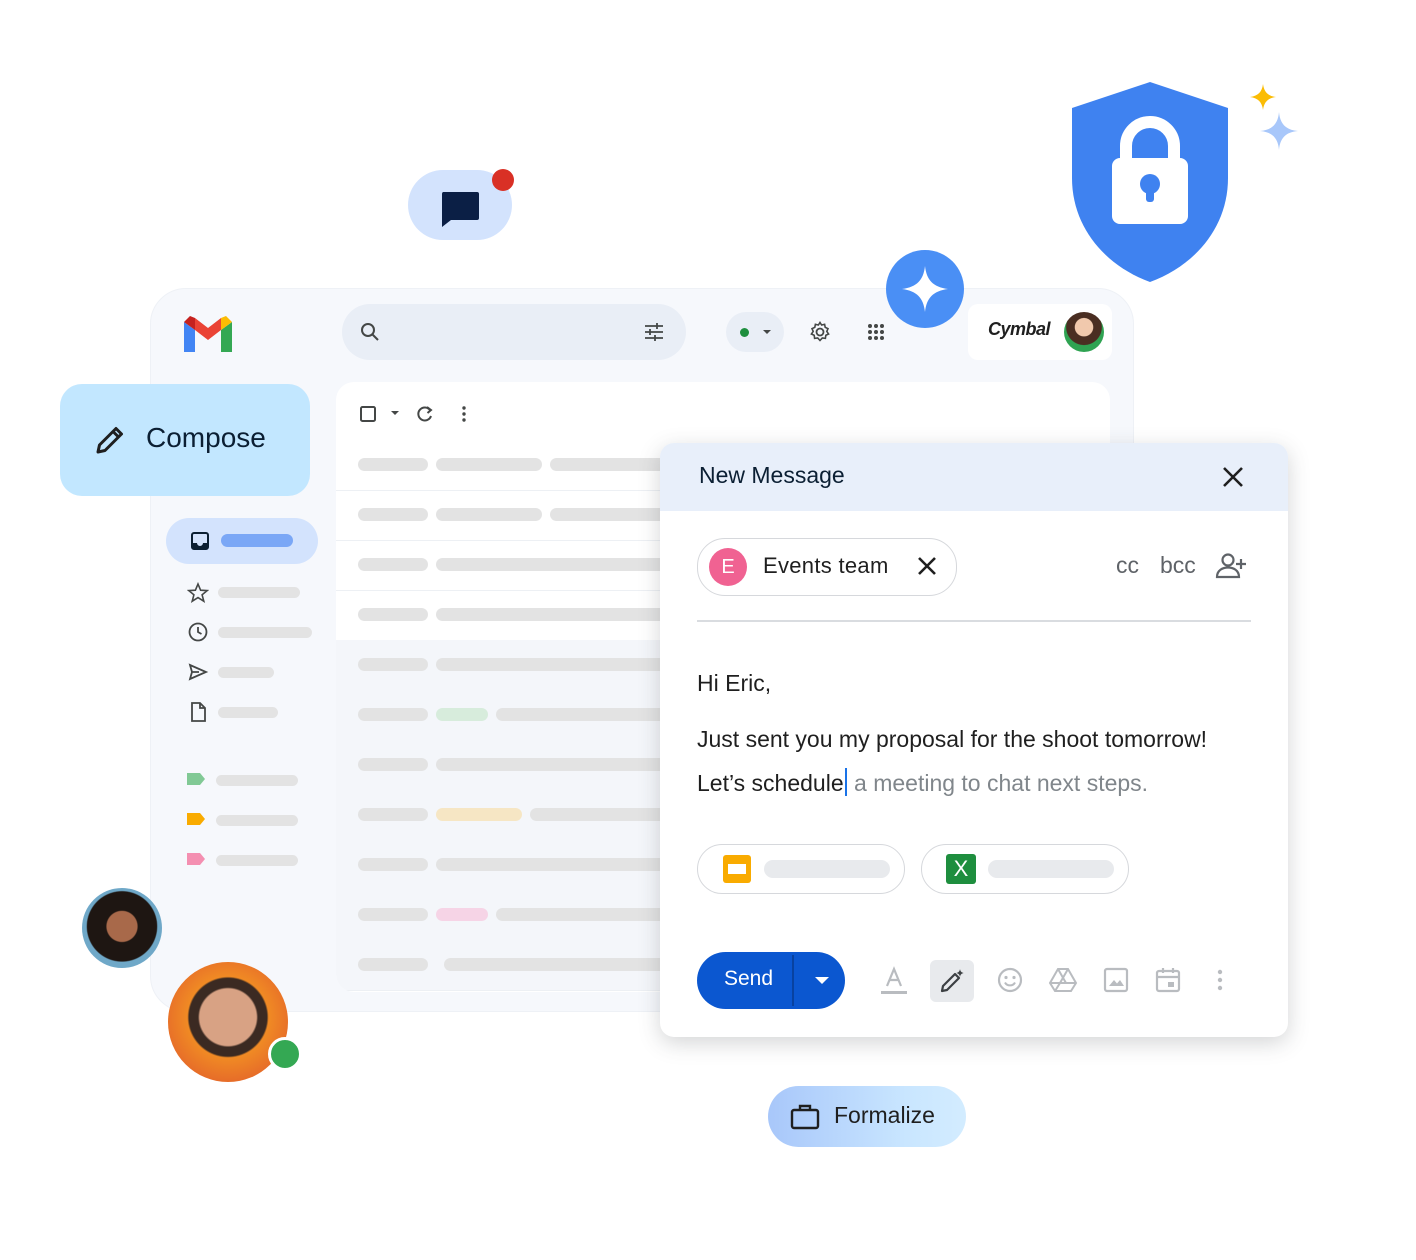 Image resolution: width=1416 pixels, height=1260 pixels. What do you see at coordinates (198, 593) in the screenshot?
I see `star-icon` at bounding box center [198, 593].